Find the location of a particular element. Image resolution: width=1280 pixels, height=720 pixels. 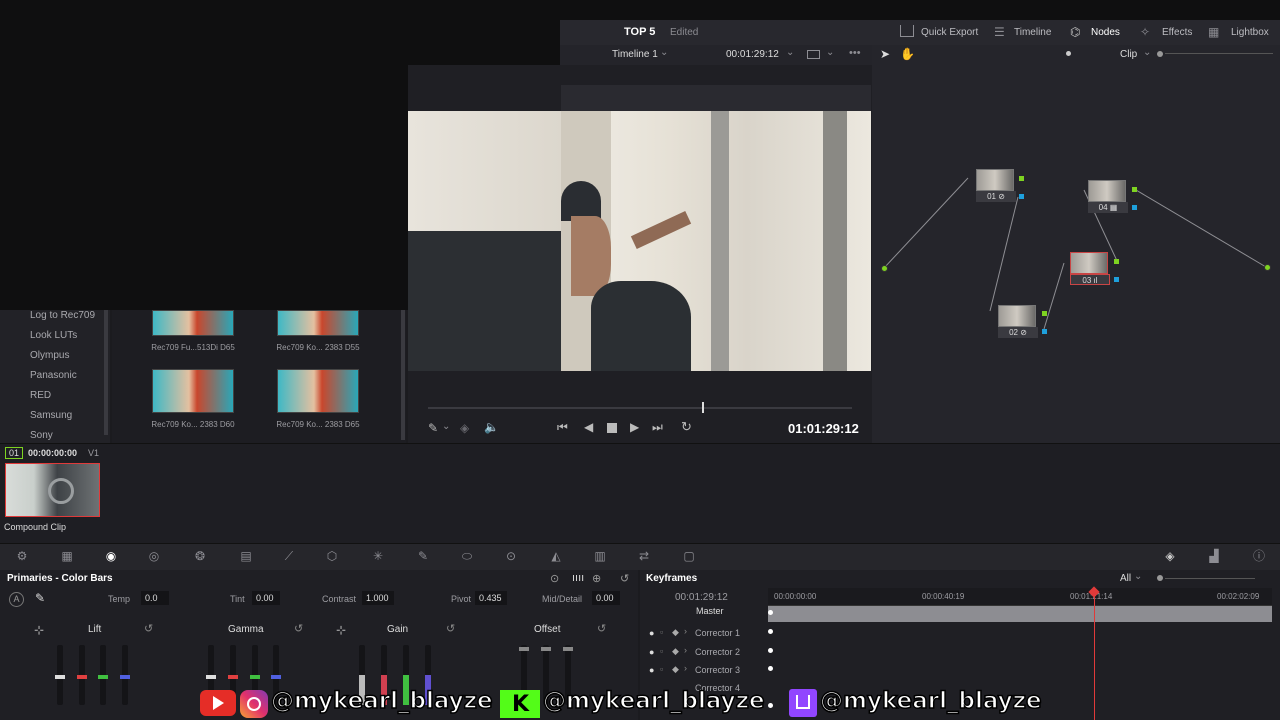

lift-blue-slider is located at coordinates (125, 675).